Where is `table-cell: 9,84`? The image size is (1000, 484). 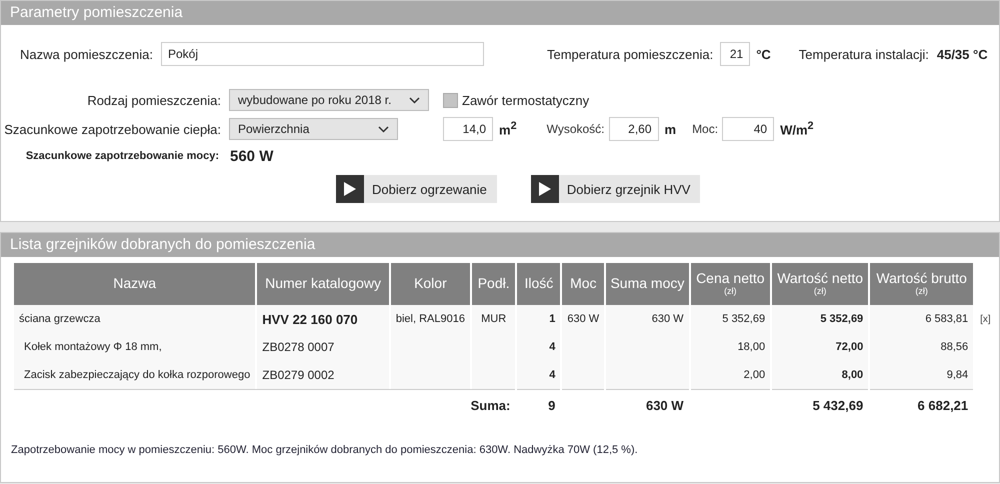
table-cell: 9,84 is located at coordinates (957, 375).